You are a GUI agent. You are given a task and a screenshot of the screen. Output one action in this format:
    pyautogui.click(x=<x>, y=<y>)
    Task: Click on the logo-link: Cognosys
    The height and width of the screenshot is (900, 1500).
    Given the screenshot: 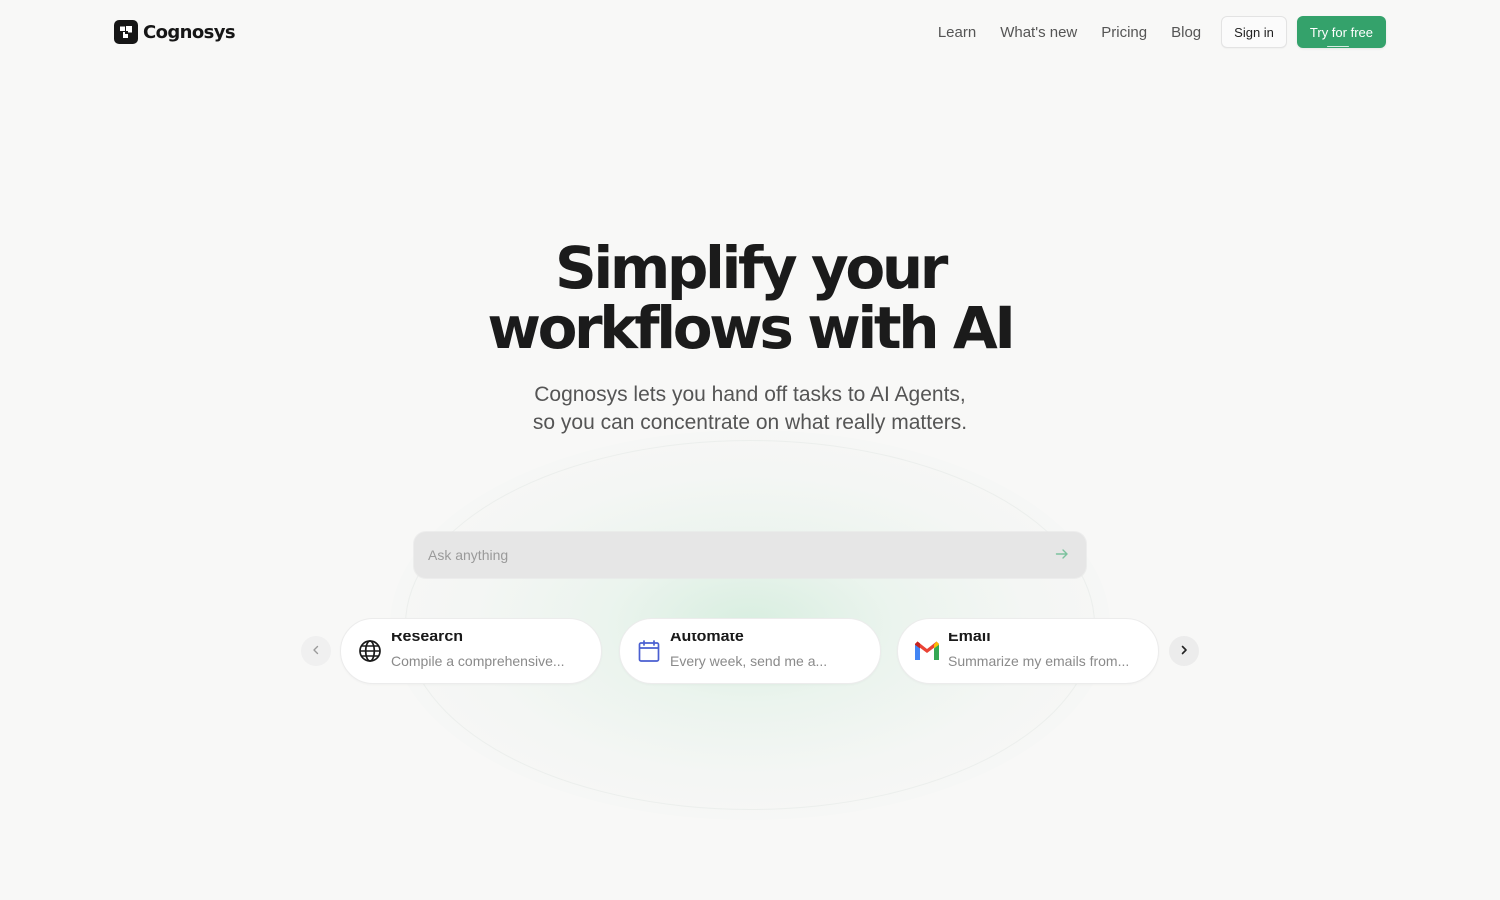 What is the action you would take?
    pyautogui.click(x=175, y=32)
    